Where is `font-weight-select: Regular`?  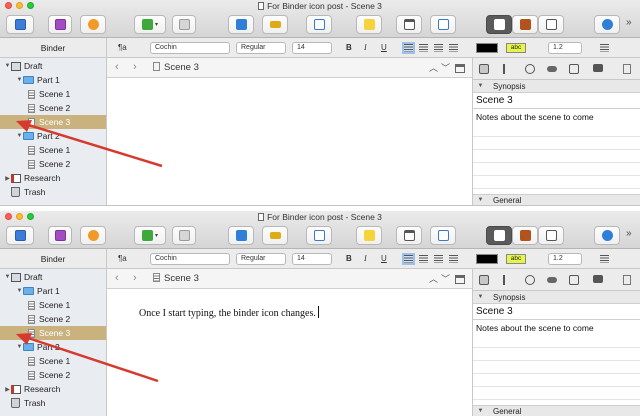
font-weight-select: Regular is located at coordinates (261, 48).